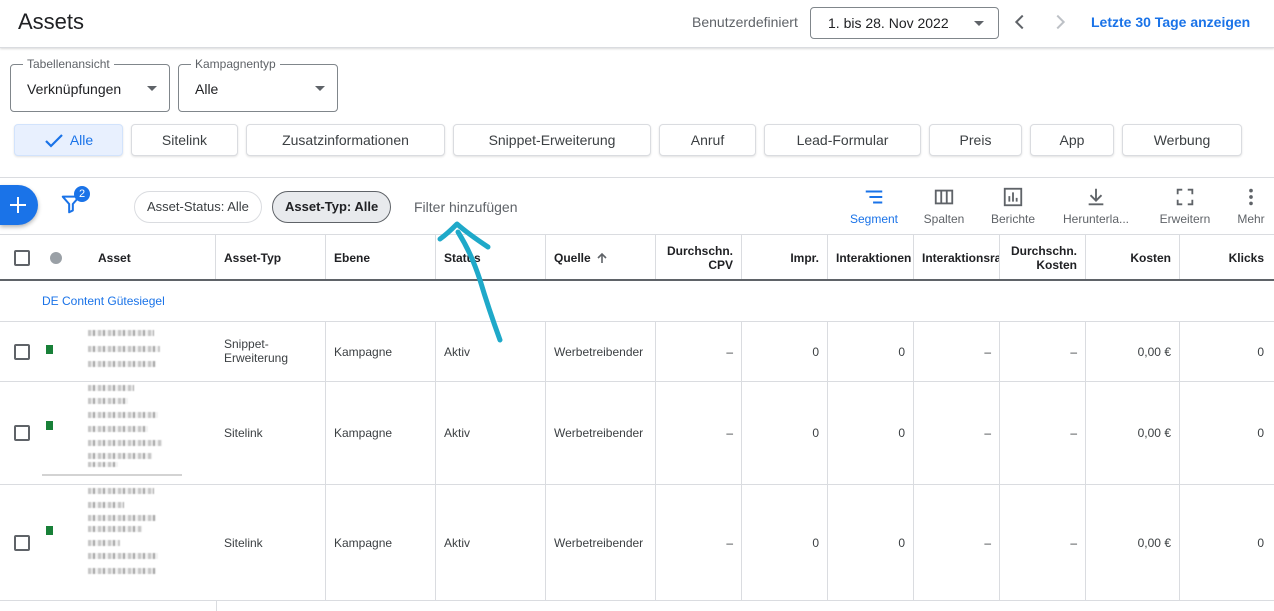 Image resolution: width=1274 pixels, height=611 pixels. Describe the element at coordinates (874, 197) in the screenshot. I see `segment-icon` at that location.